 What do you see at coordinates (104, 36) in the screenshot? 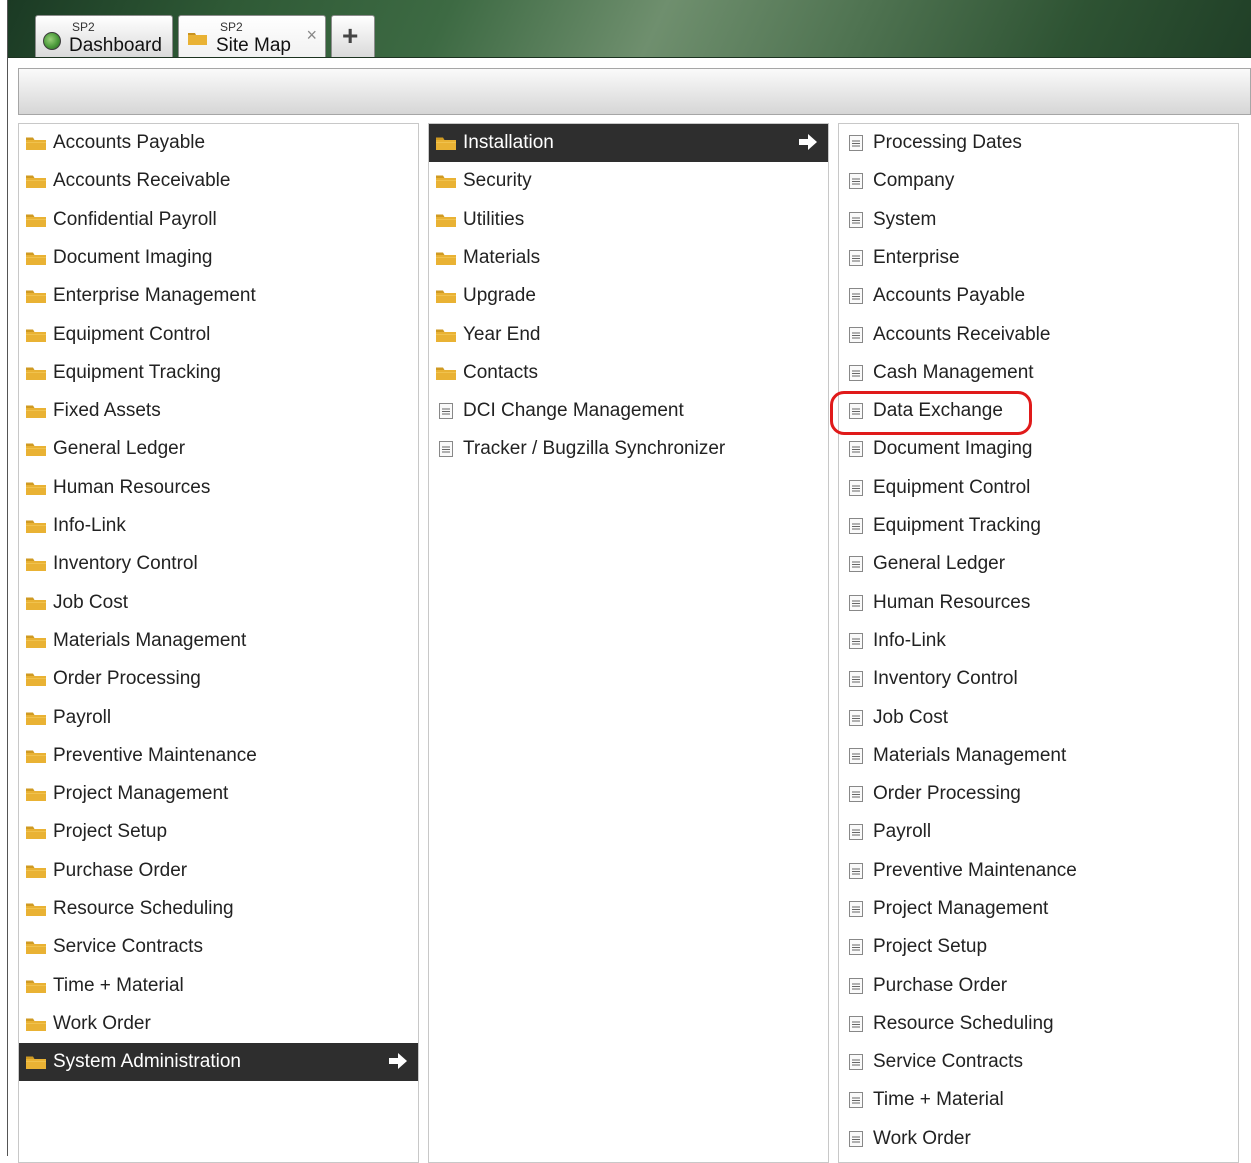
I see `tab-dashboard: SP2 Dashboard` at bounding box center [104, 36].